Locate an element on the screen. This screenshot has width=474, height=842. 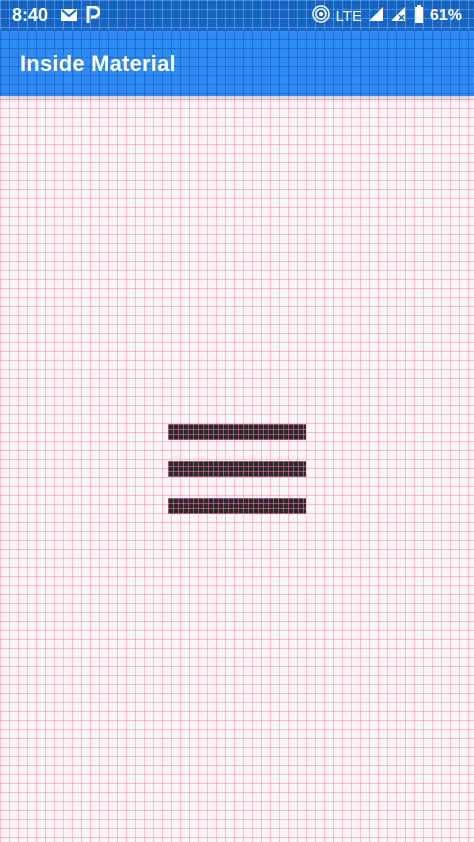
battery-percentage: 61% is located at coordinates (445, 15).